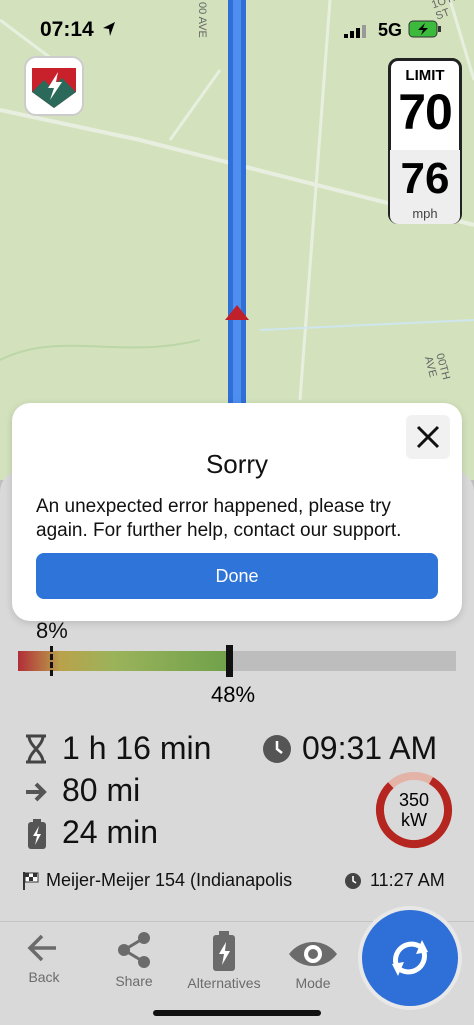  What do you see at coordinates (169, 880) in the screenshot?
I see `charging-station-name: Meijer-Meijer 154 (Indianapolis` at bounding box center [169, 880].